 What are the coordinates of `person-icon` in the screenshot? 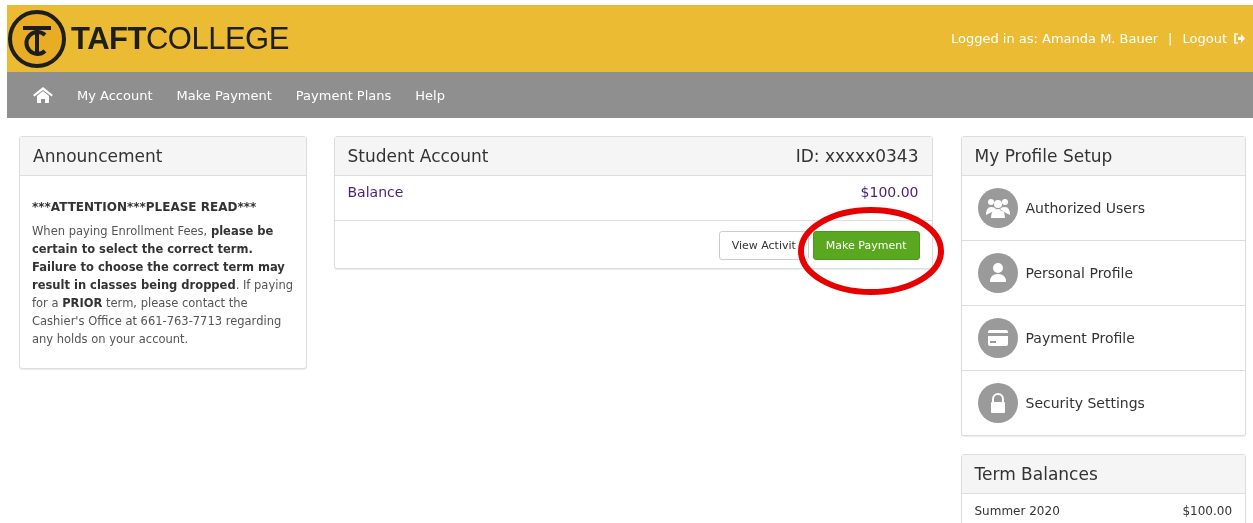 It's located at (997, 273).